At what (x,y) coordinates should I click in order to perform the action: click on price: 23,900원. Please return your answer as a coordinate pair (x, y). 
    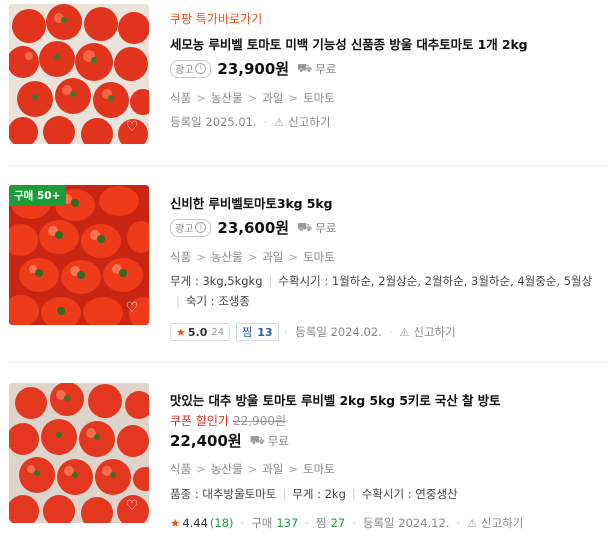
    Looking at the image, I should click on (253, 69).